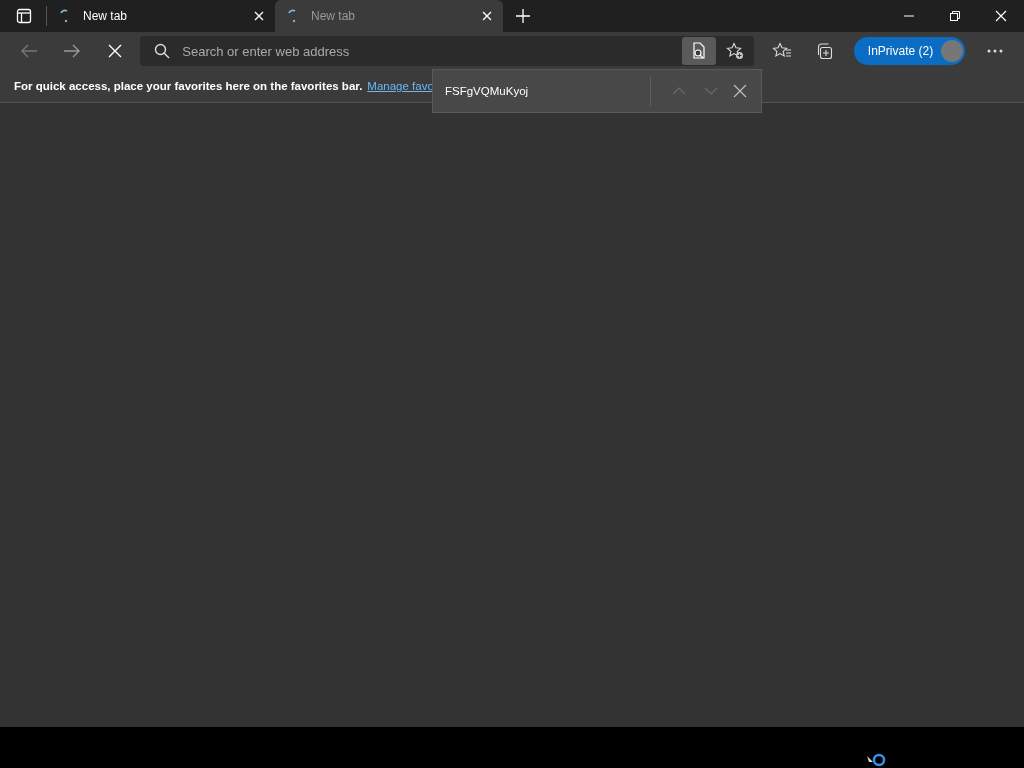  I want to click on new-tab-icon, so click(523, 16).